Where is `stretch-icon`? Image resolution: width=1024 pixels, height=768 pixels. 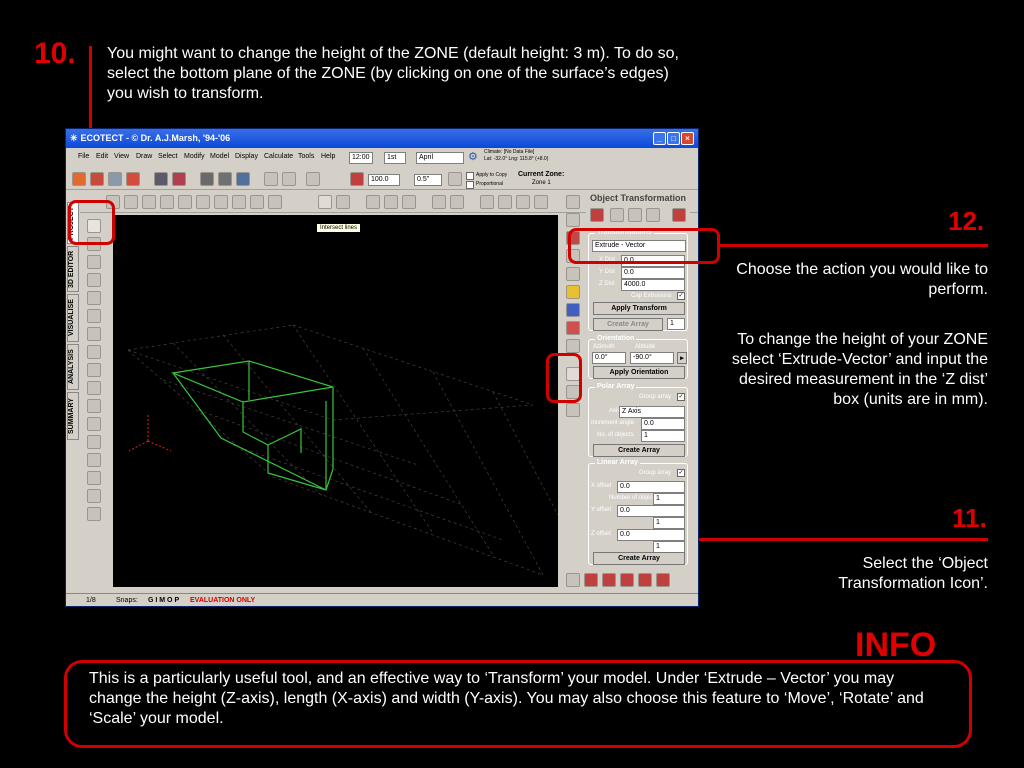 stretch-icon is located at coordinates (203, 202).